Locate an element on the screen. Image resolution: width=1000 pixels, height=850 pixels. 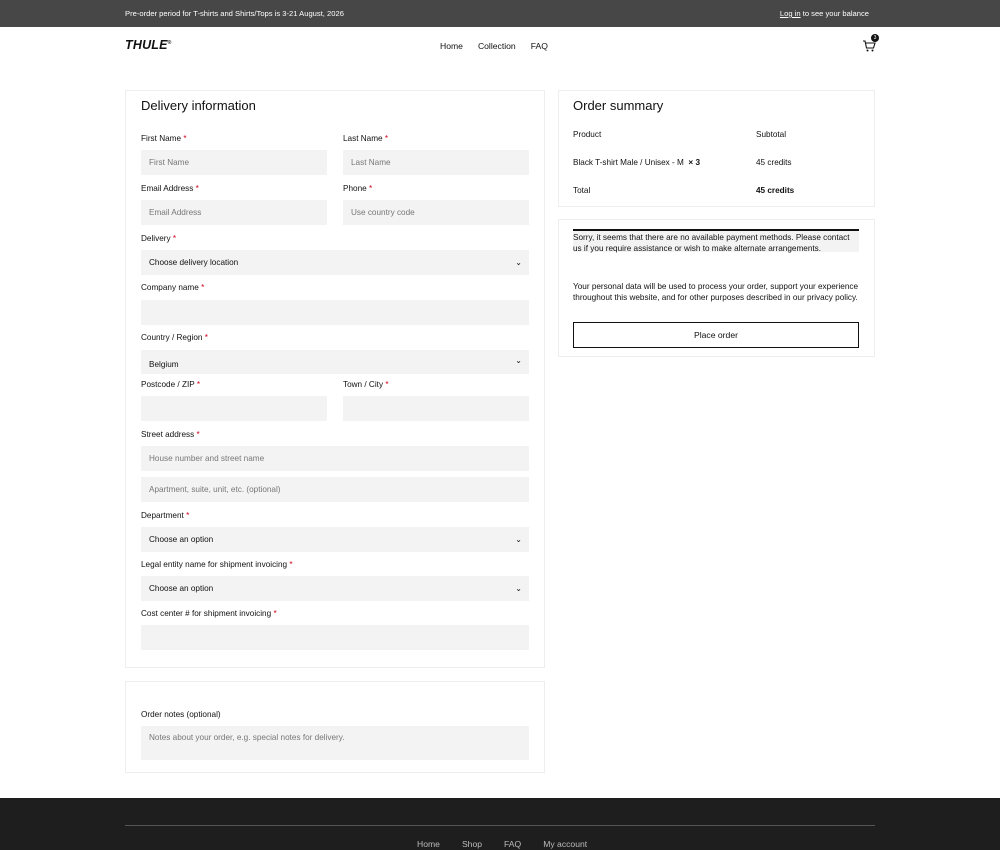
line-item-subtotal: 45 credits is located at coordinates (774, 162).